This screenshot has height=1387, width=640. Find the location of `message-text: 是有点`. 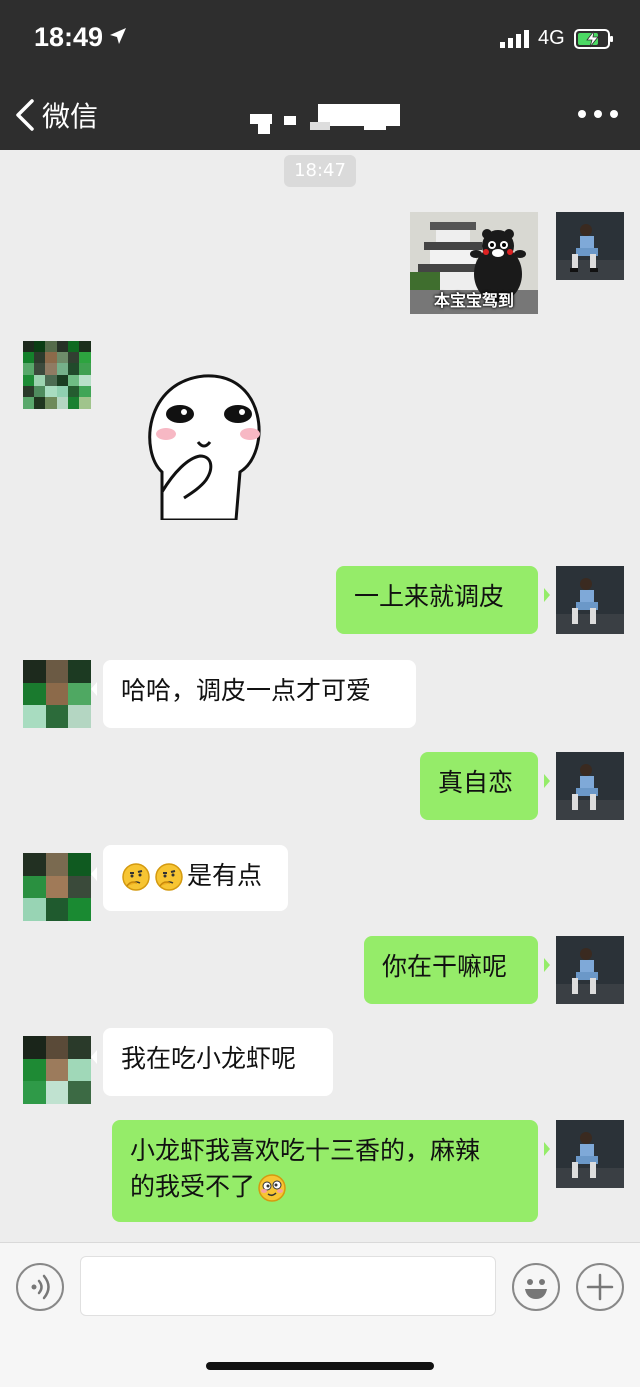

message-text: 是有点 is located at coordinates (225, 875).